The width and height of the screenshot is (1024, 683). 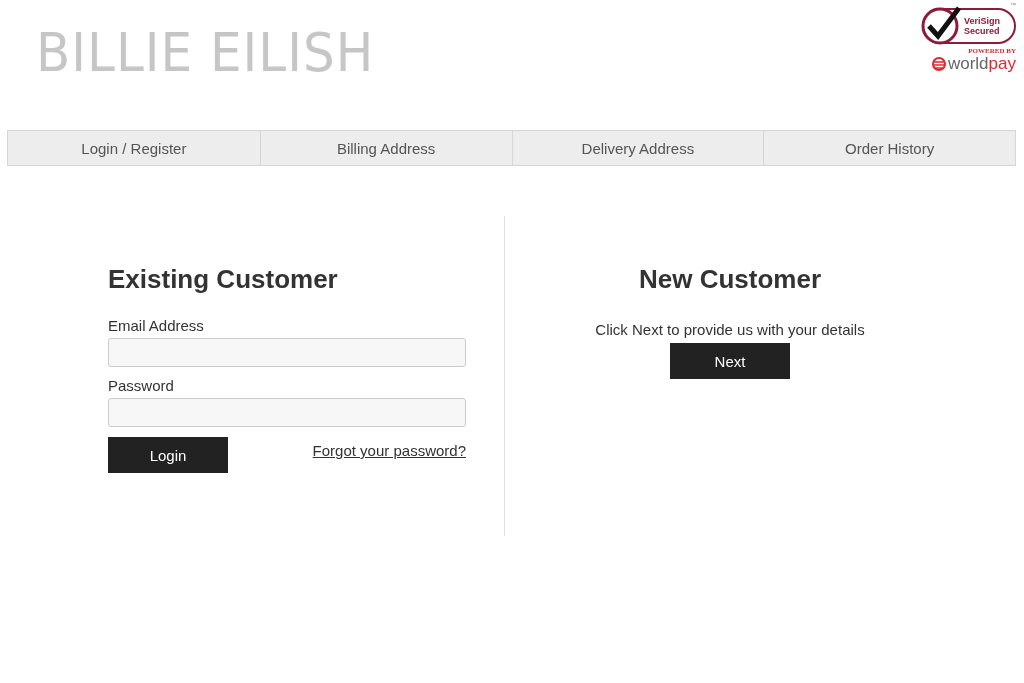 What do you see at coordinates (156, 325) in the screenshot?
I see `field-label: Email Address` at bounding box center [156, 325].